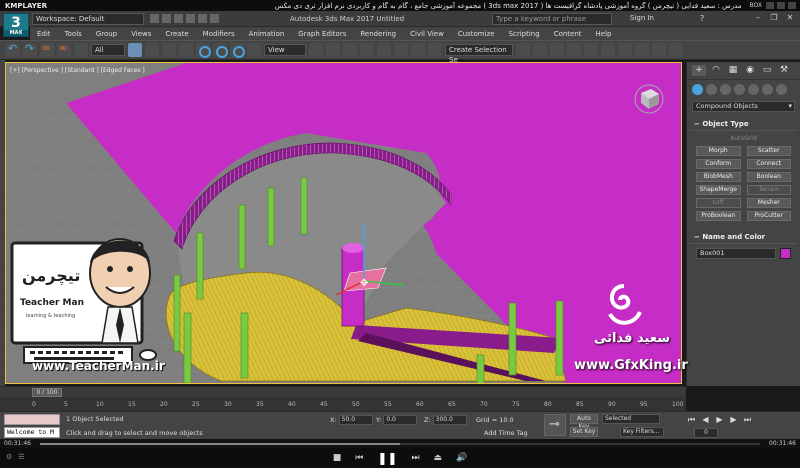  Describe the element at coordinates (584, 432) in the screenshot. I see `set-key-button: Set Key` at that location.